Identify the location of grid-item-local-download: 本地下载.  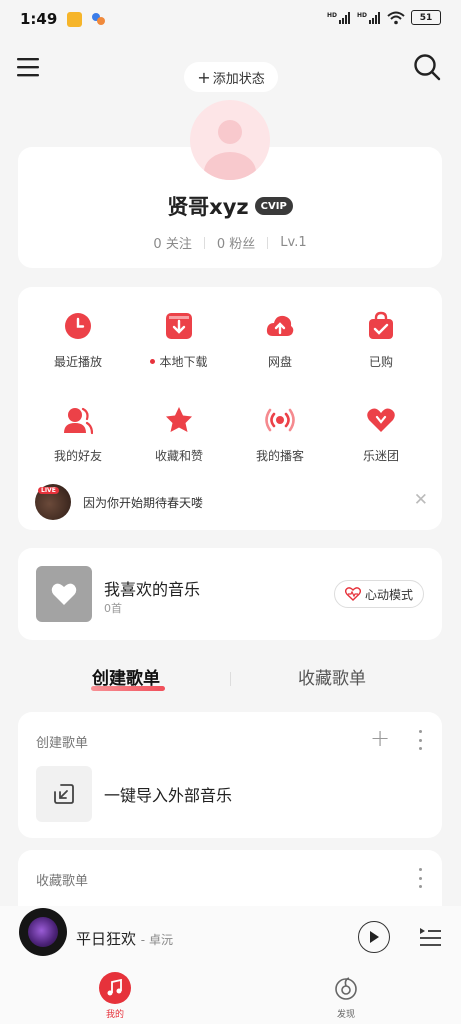
(179, 340).